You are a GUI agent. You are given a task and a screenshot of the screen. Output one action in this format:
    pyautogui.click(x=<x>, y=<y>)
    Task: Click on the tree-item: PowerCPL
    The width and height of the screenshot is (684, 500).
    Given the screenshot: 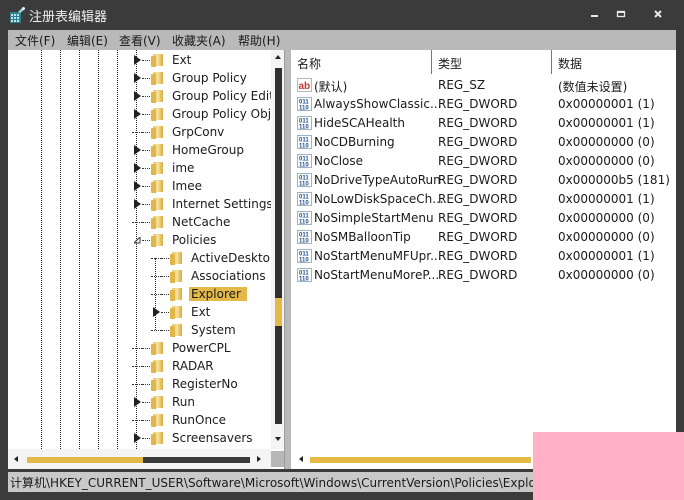 What is the action you would take?
    pyautogui.click(x=181, y=348)
    